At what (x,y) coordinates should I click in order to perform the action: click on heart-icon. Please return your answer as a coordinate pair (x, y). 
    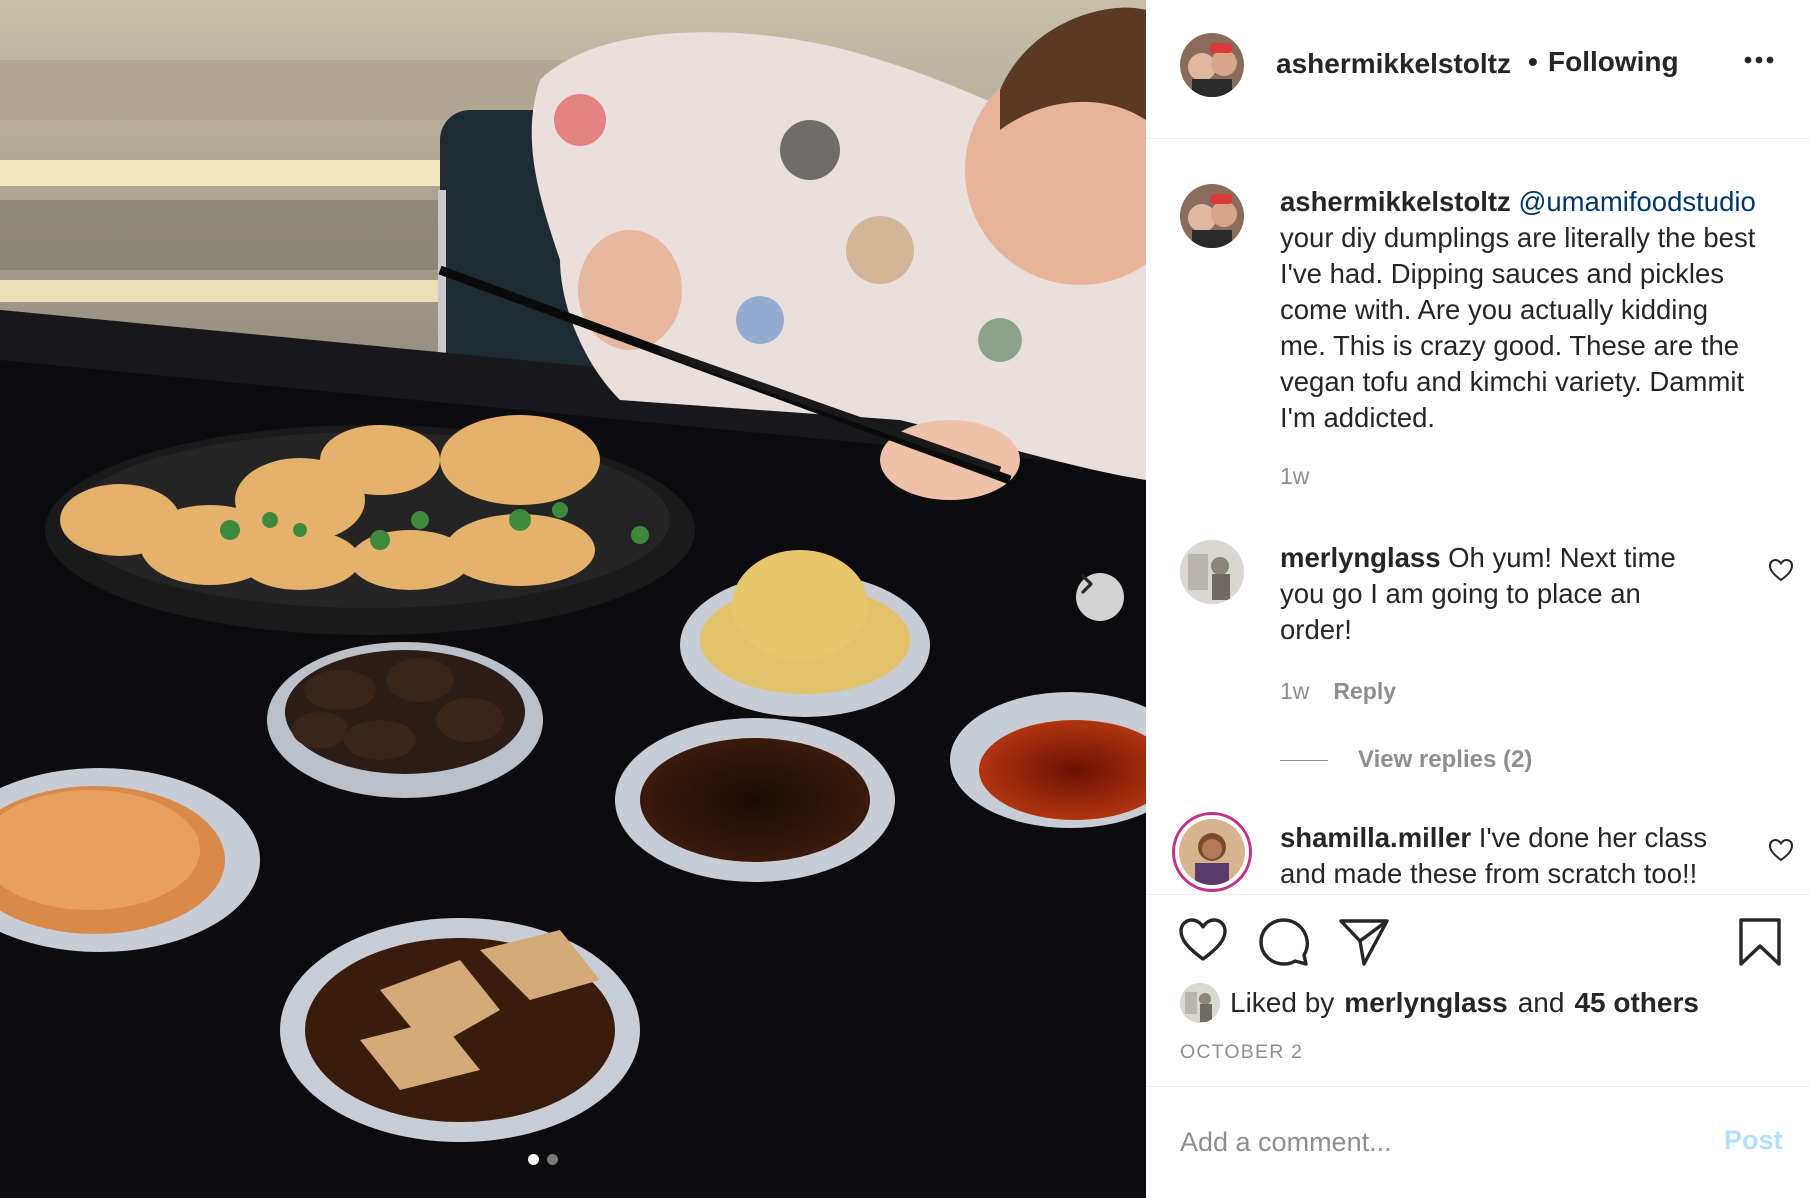
    Looking at the image, I should click on (1203, 939).